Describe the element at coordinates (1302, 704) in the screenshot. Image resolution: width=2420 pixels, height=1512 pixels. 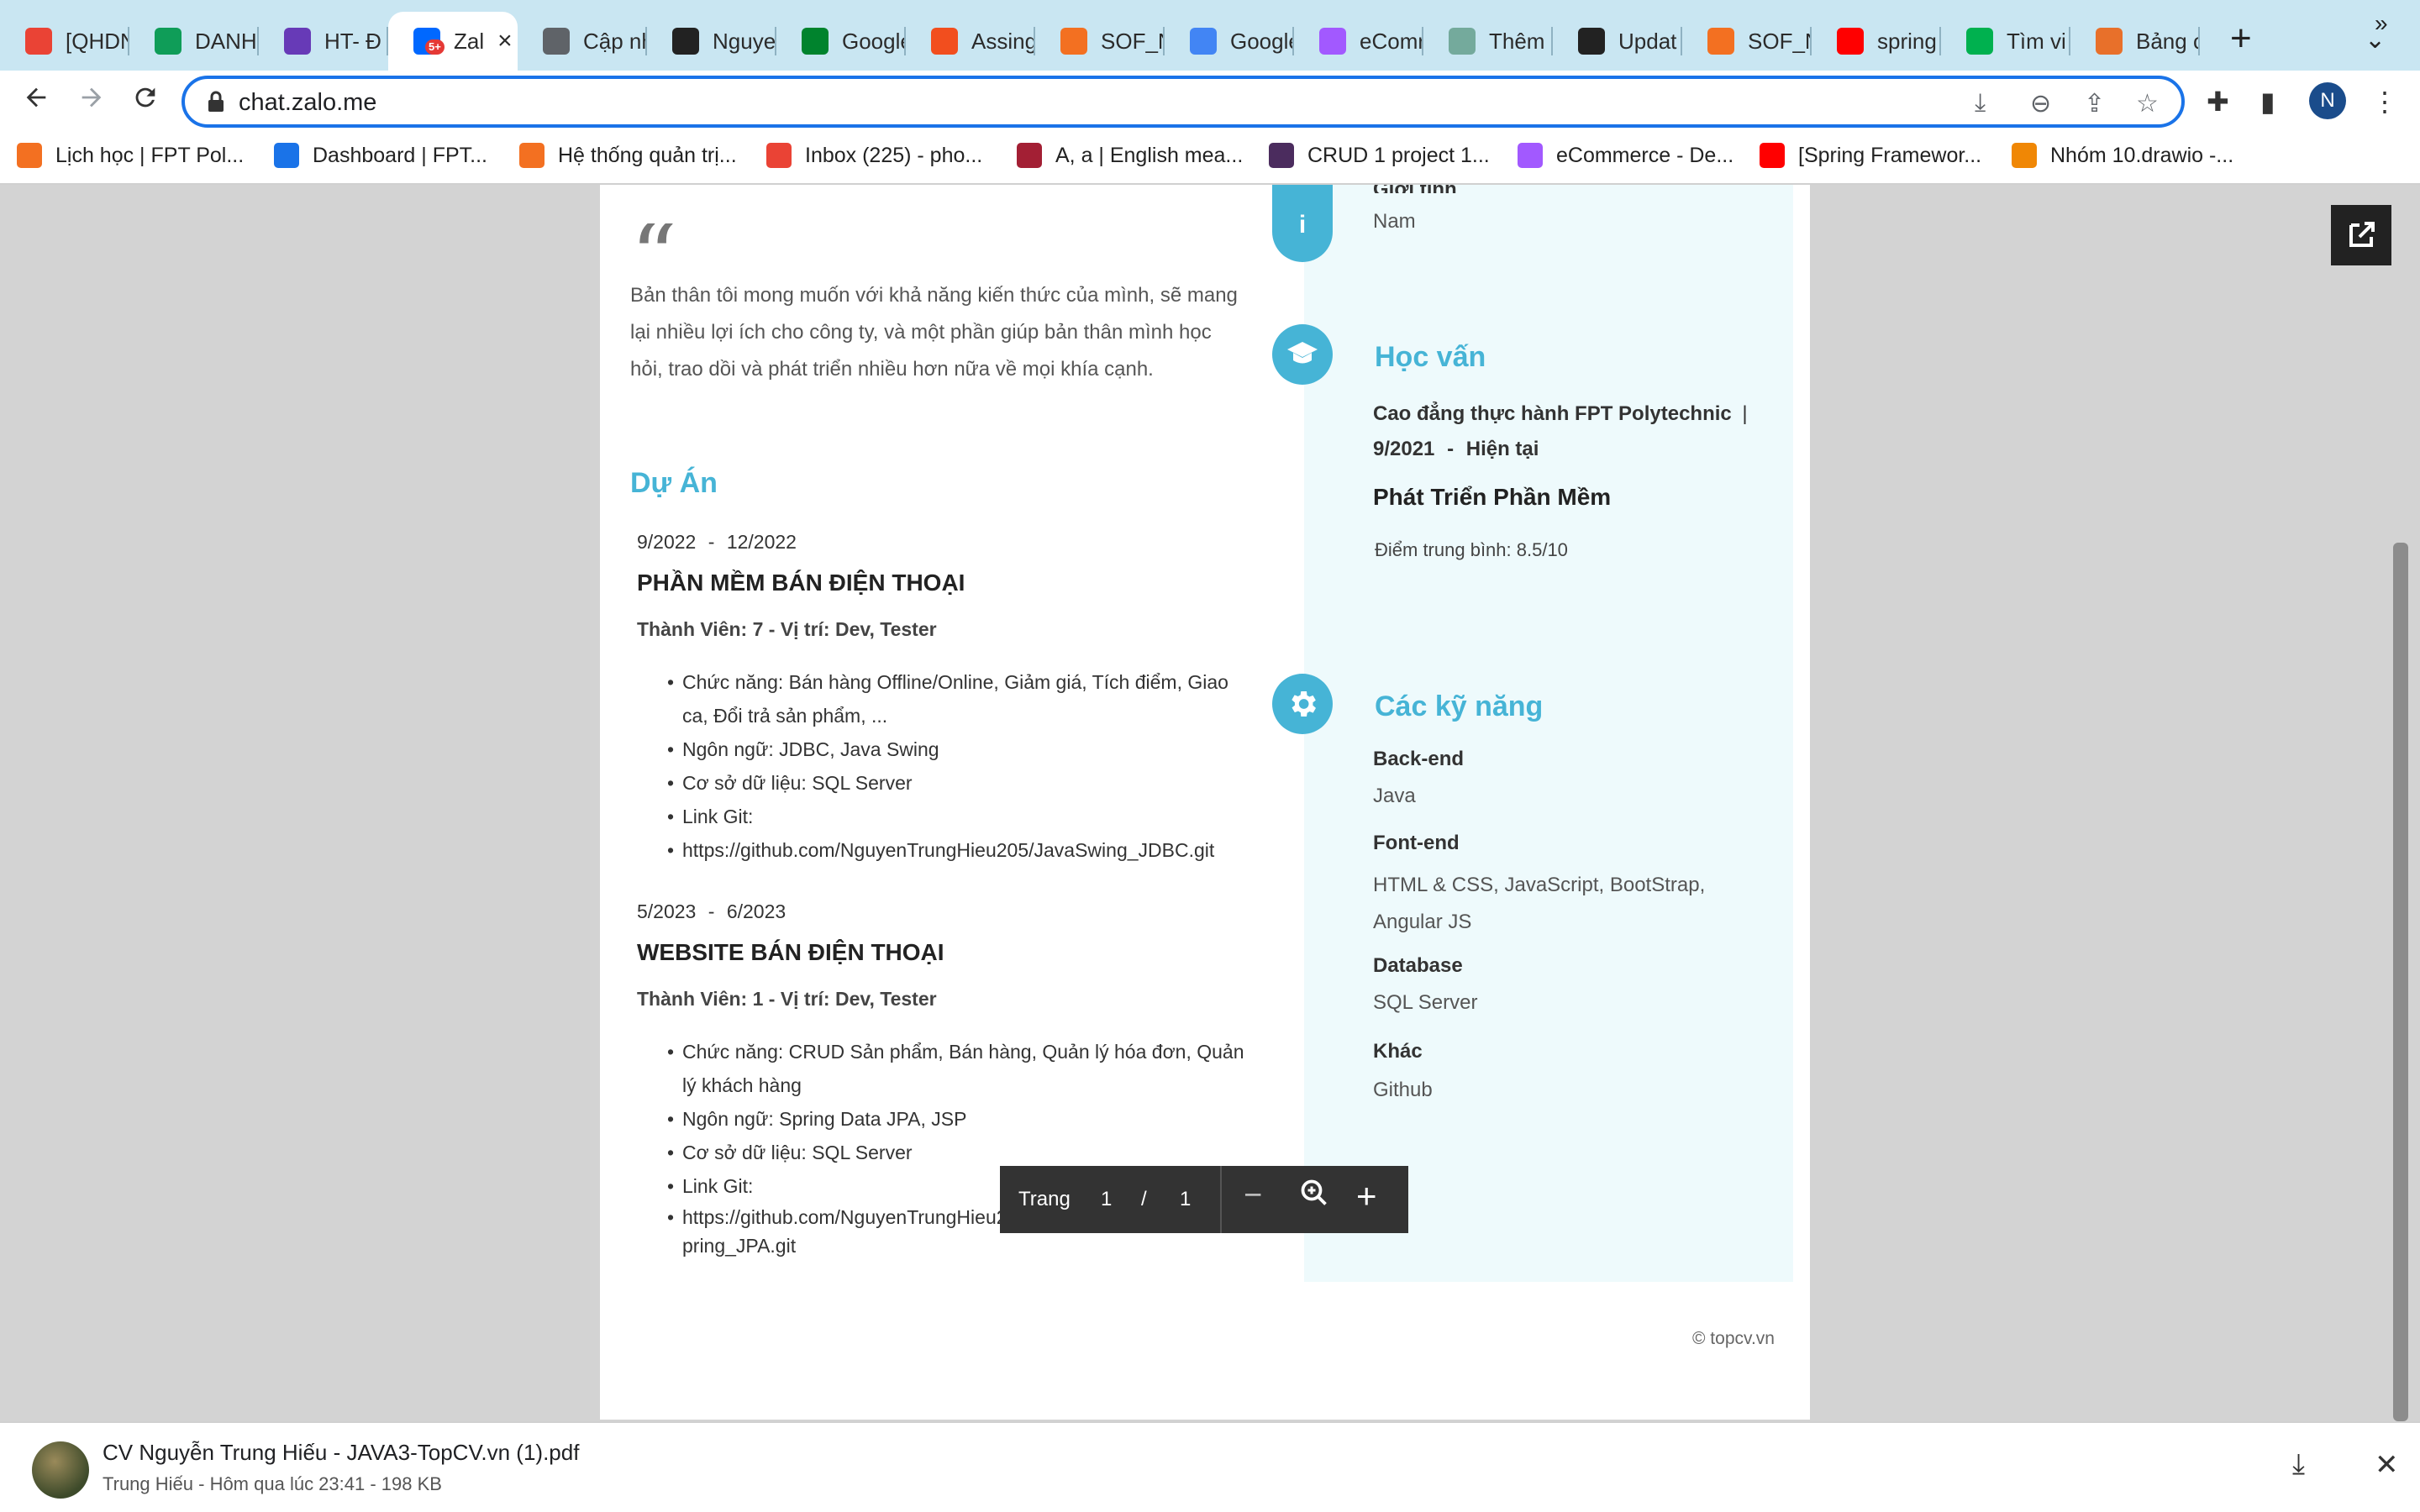
I see `skills-circle` at that location.